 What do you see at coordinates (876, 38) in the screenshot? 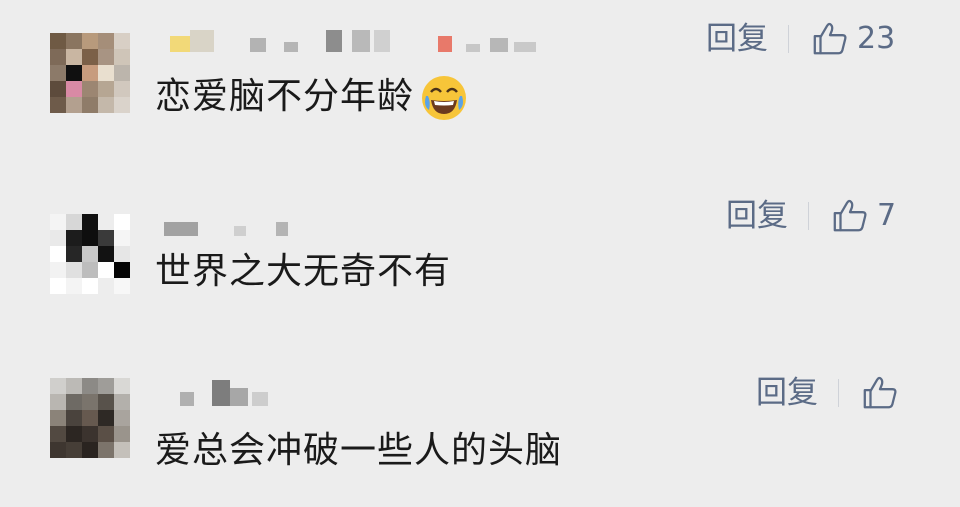
I see `like-count: 23` at bounding box center [876, 38].